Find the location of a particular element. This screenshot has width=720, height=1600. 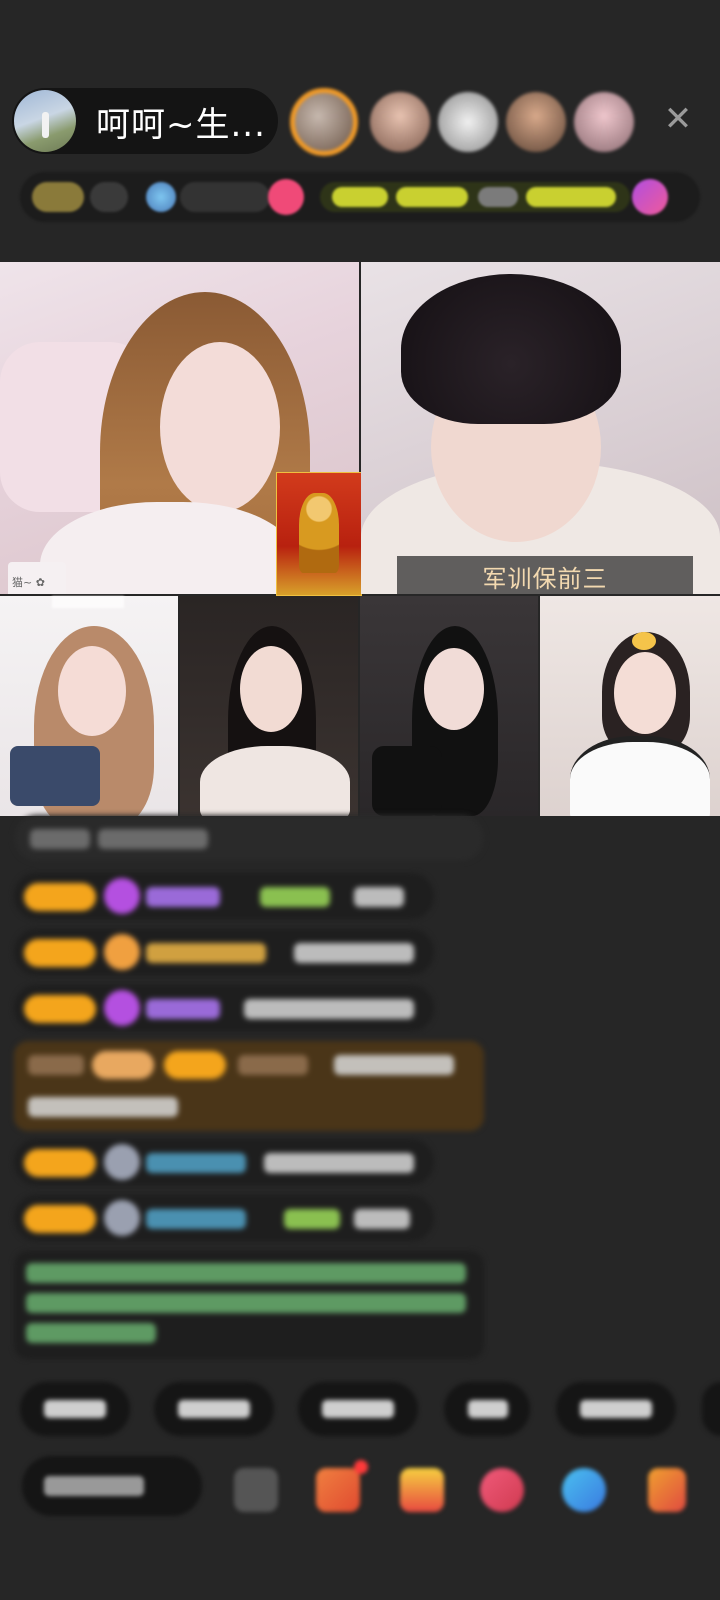

system-notice is located at coordinates (249, 1305).